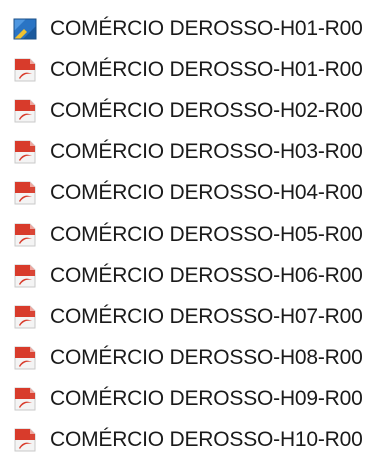 This screenshot has width=384, height=461. I want to click on file-name: COMÉRCIO DEROSSO-H10-R00, so click(206, 440).